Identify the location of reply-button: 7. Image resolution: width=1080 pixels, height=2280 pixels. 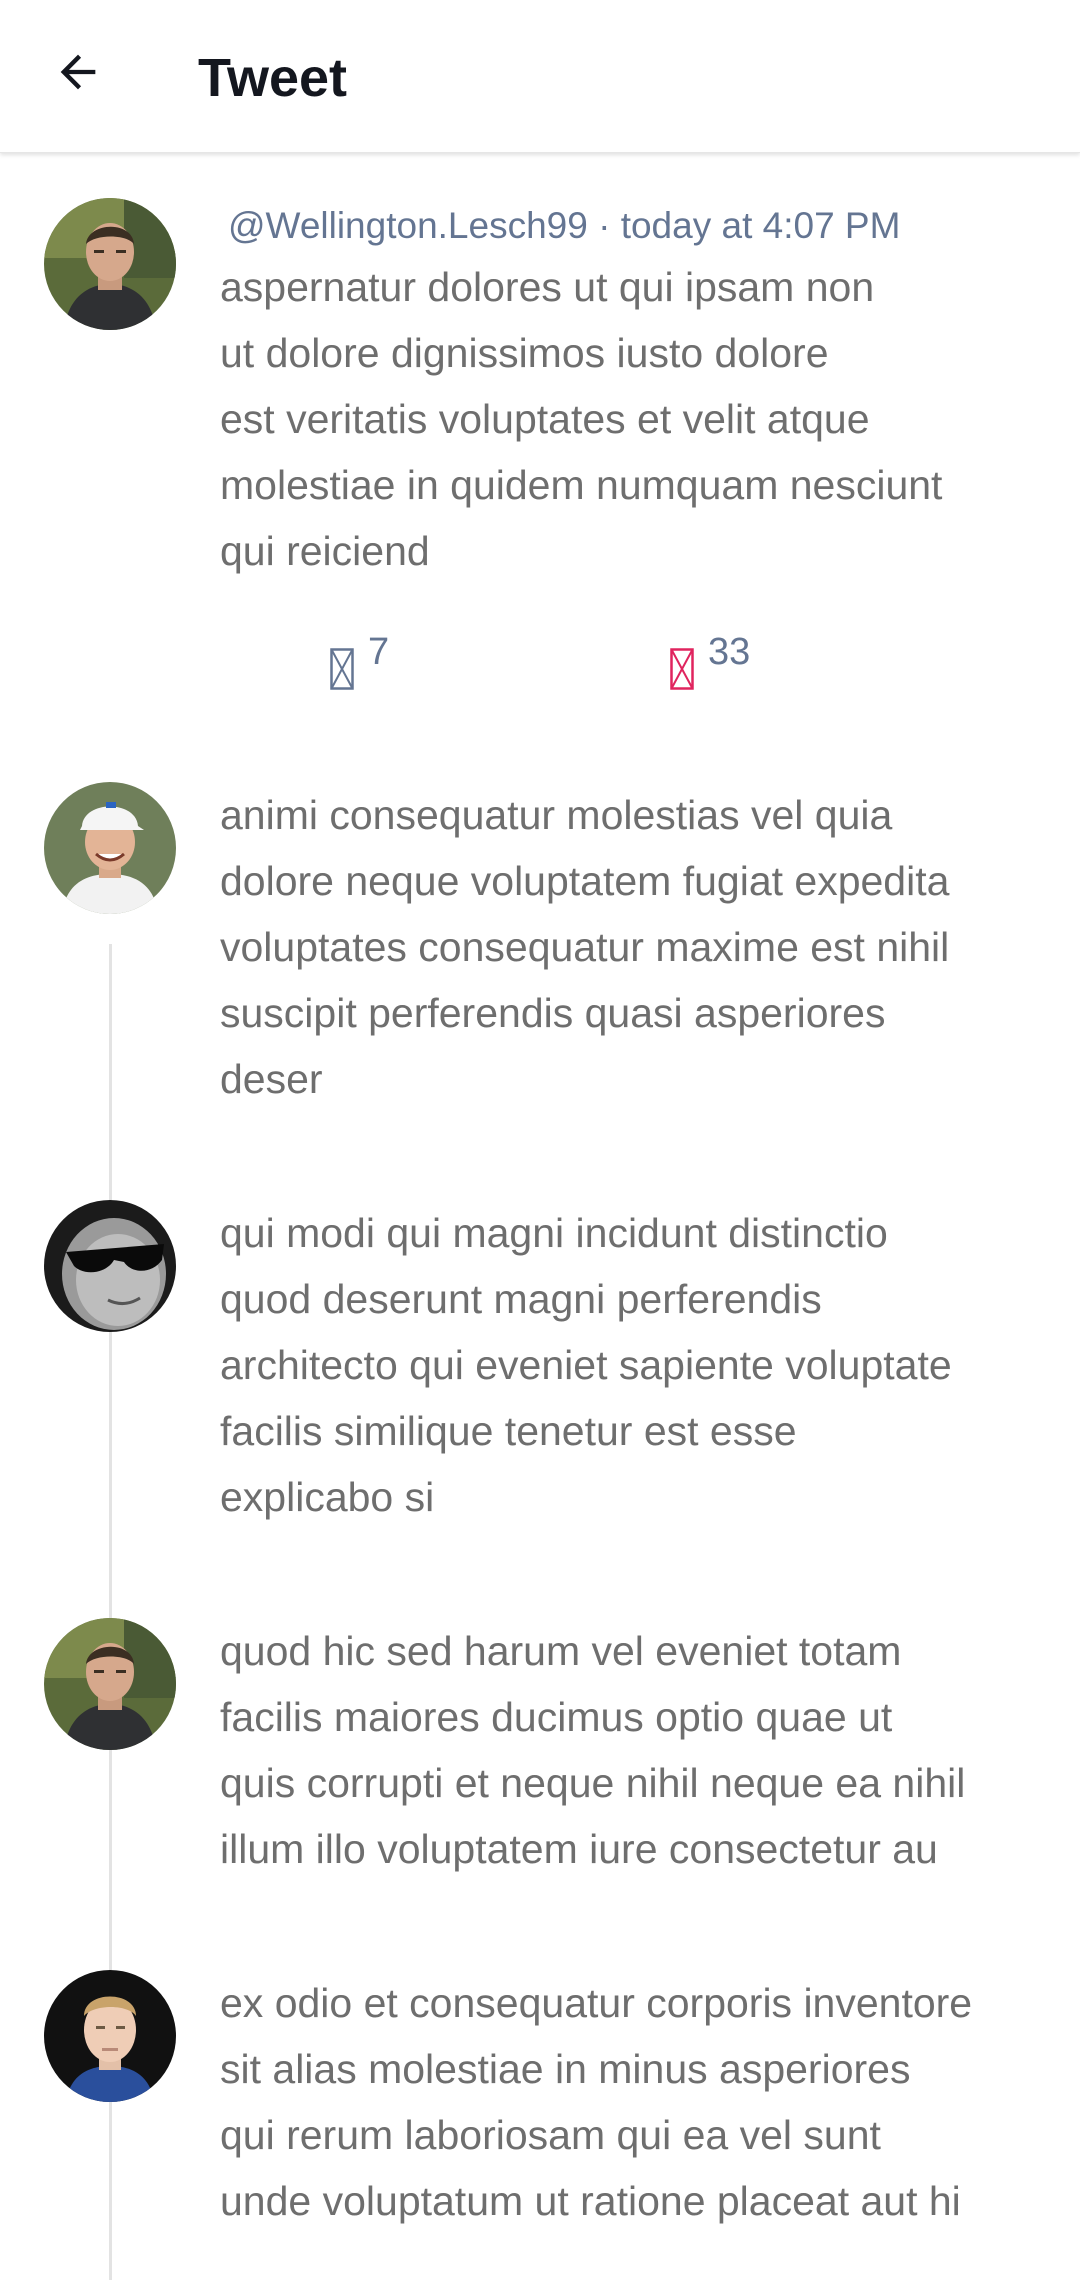
(359, 660).